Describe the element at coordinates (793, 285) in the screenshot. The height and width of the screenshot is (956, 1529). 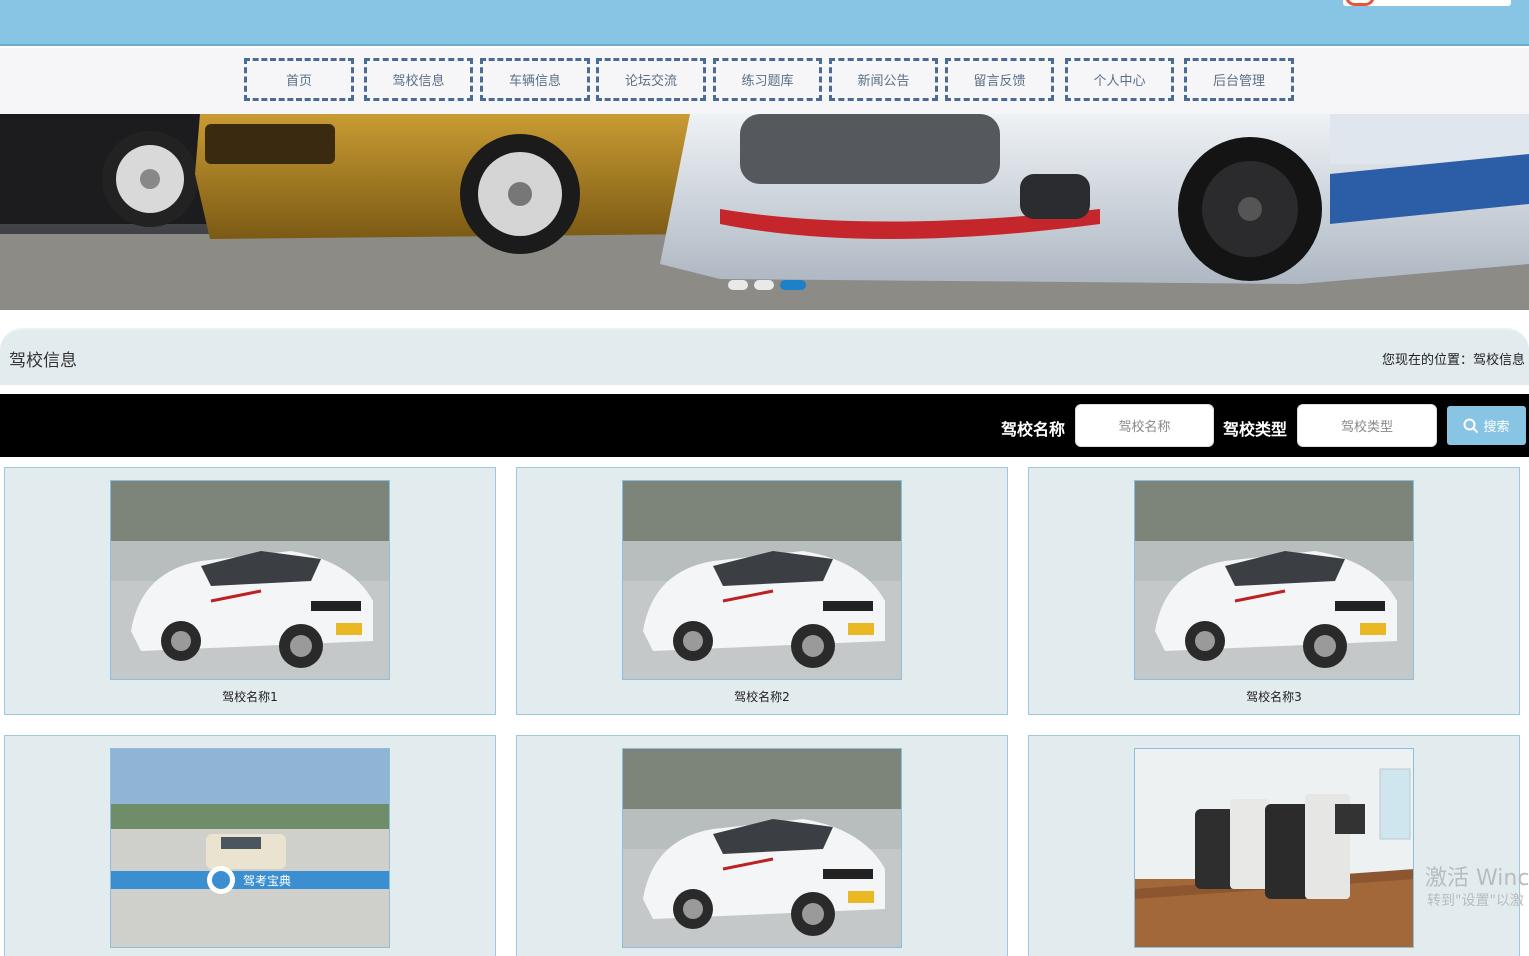
I see `carousel-dot-3-active` at that location.